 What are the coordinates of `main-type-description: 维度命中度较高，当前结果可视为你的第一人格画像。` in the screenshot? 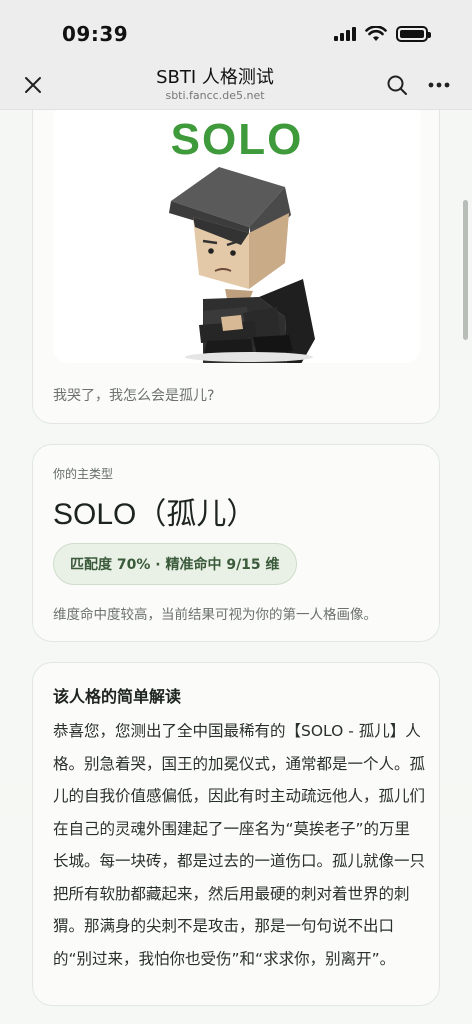 It's located at (215, 615).